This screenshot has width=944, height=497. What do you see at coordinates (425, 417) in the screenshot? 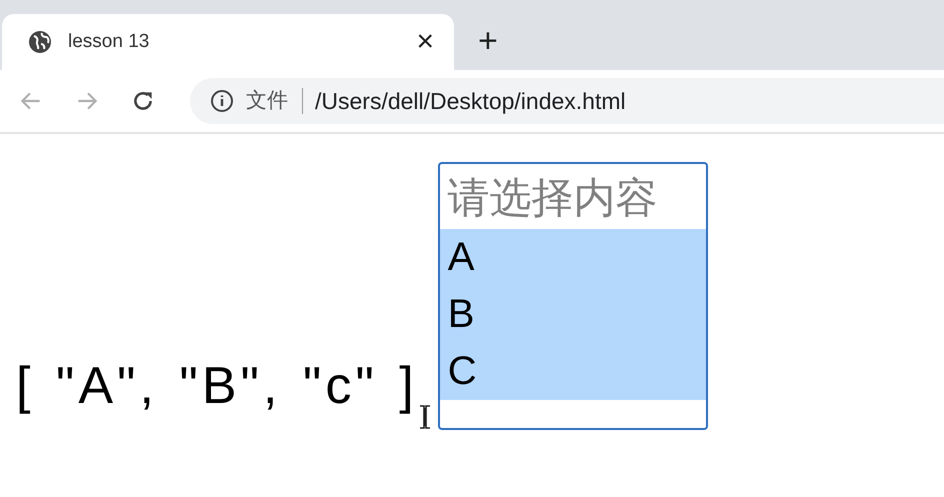
I see `text-cursor-icon` at bounding box center [425, 417].